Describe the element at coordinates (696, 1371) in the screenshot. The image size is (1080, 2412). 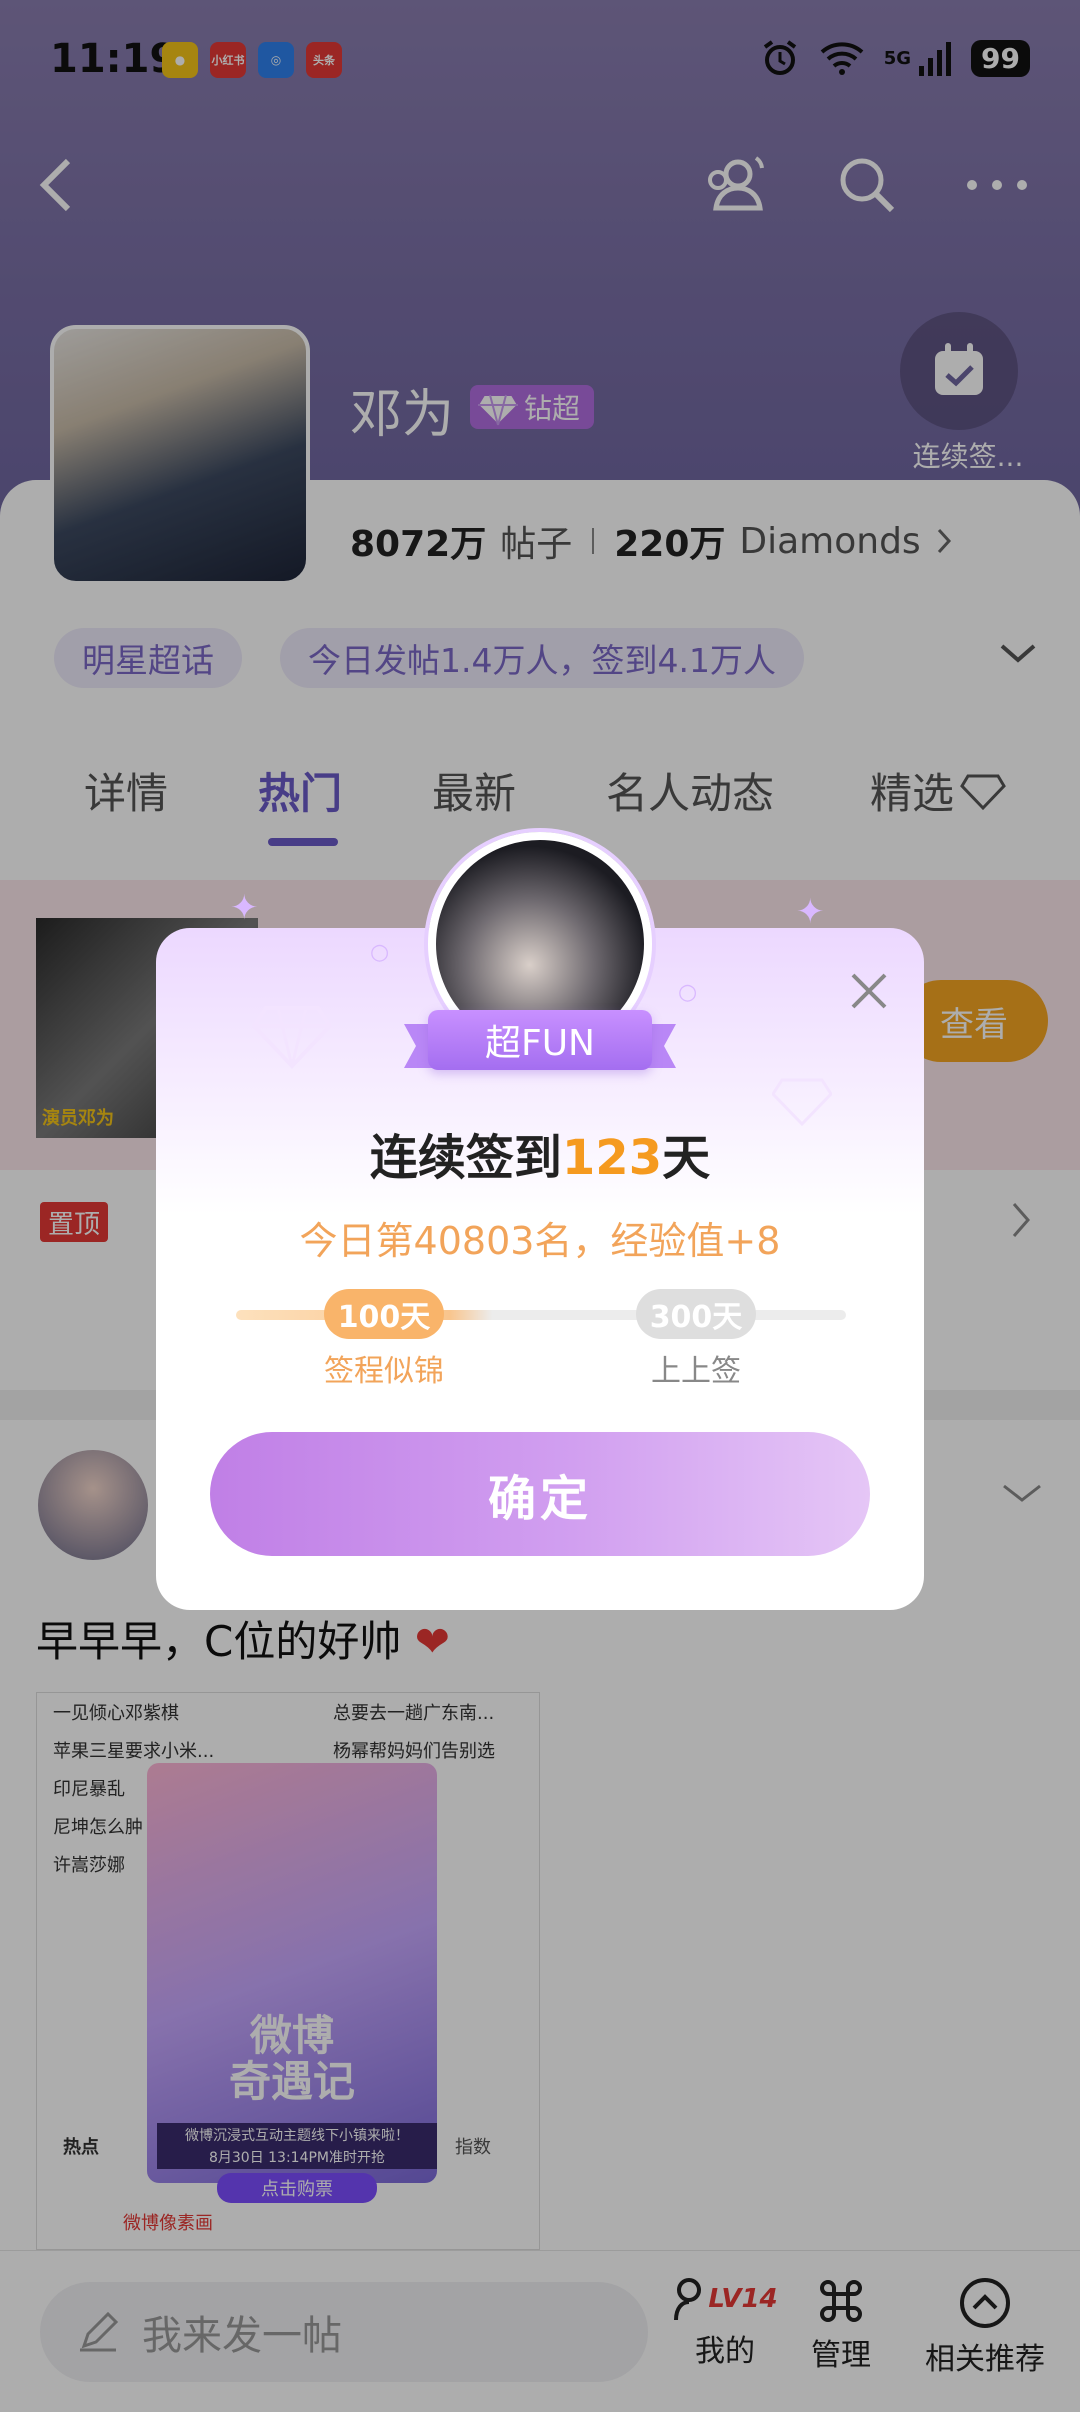
I see `milestone-300-label: 上上签` at that location.